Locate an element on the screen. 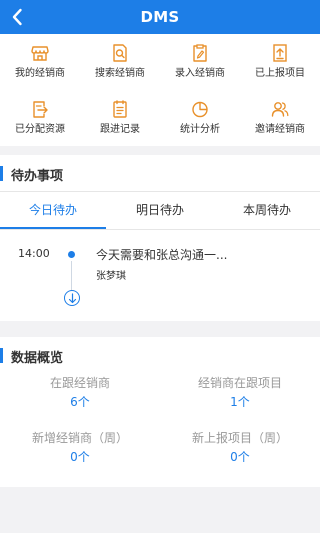 Image resolution: width=320 pixels, height=533 pixels. menu-follow-up-records: 跟进记录 is located at coordinates (120, 118).